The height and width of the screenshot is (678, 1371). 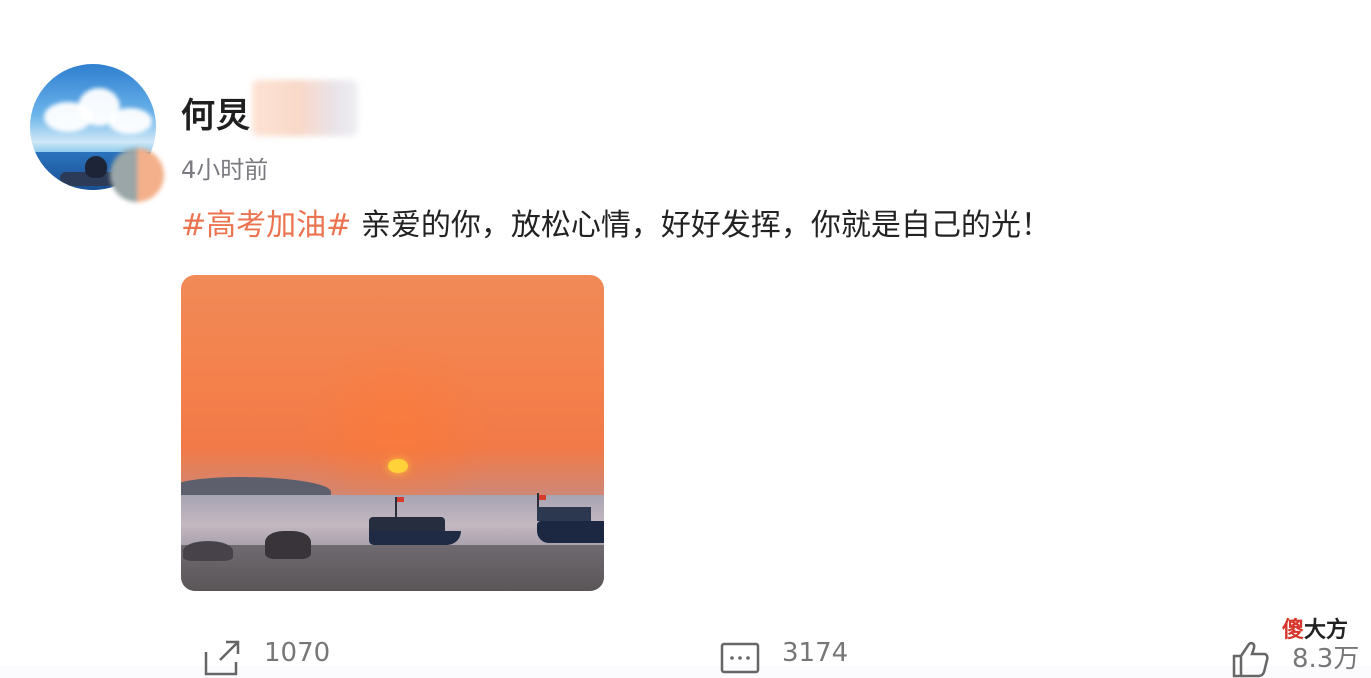 I want to click on beach-shore, so click(x=392, y=568).